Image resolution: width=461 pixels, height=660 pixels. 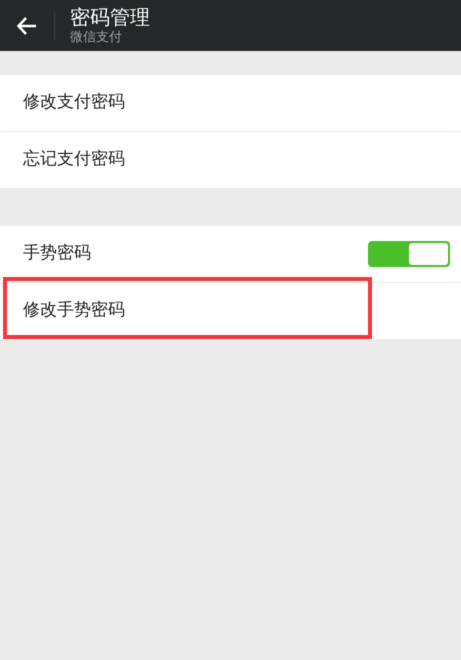 I want to click on row-label: 忘记支付密码, so click(x=74, y=160).